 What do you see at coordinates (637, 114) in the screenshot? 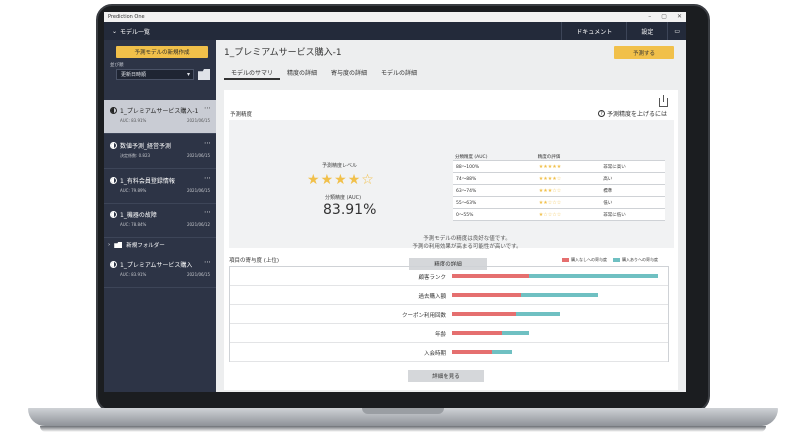
I see `help-link-label: 予測精度を上げるには` at bounding box center [637, 114].